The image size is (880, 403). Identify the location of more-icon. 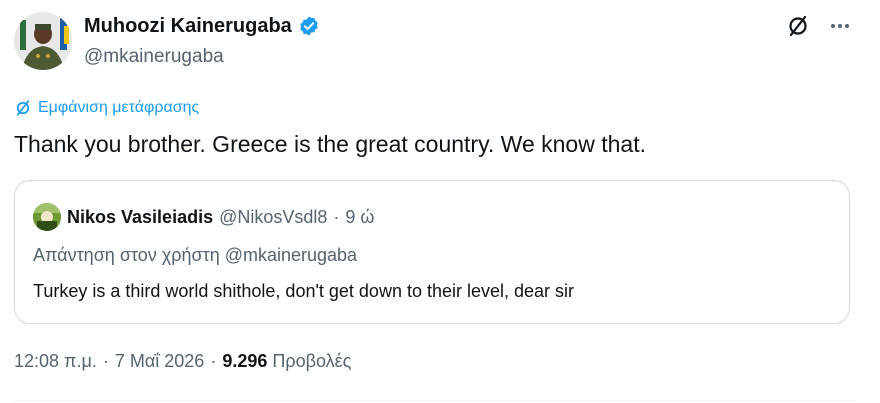
(840, 26).